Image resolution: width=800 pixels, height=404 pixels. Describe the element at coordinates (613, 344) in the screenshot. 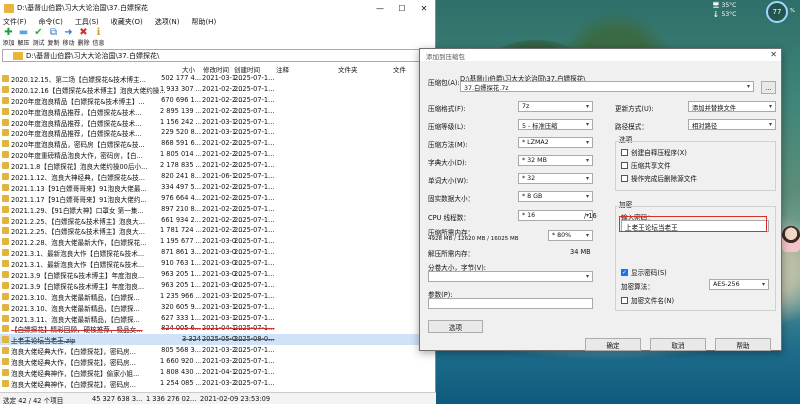

I see `ok-button: 确定` at that location.